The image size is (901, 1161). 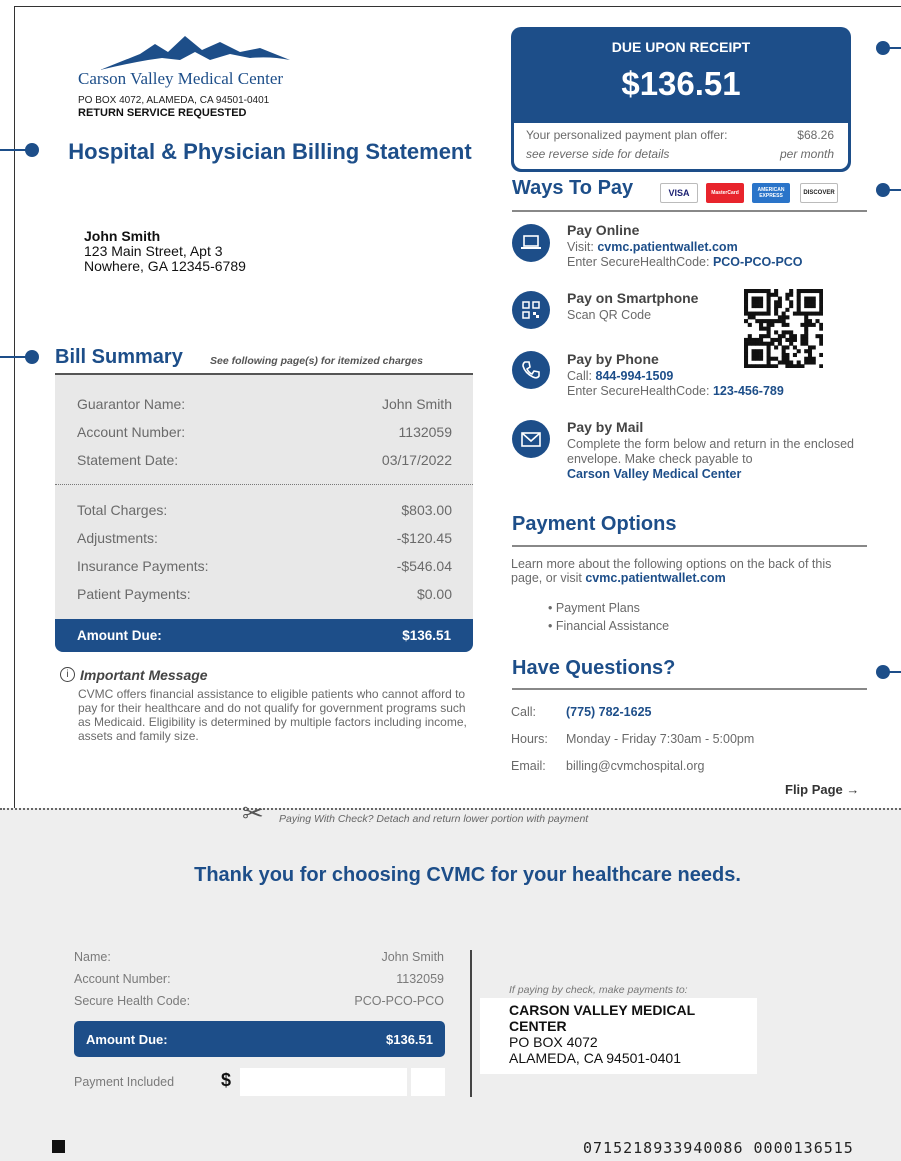 What do you see at coordinates (264, 404) in the screenshot?
I see `summary-row: Guarantor Name: John Smith` at bounding box center [264, 404].